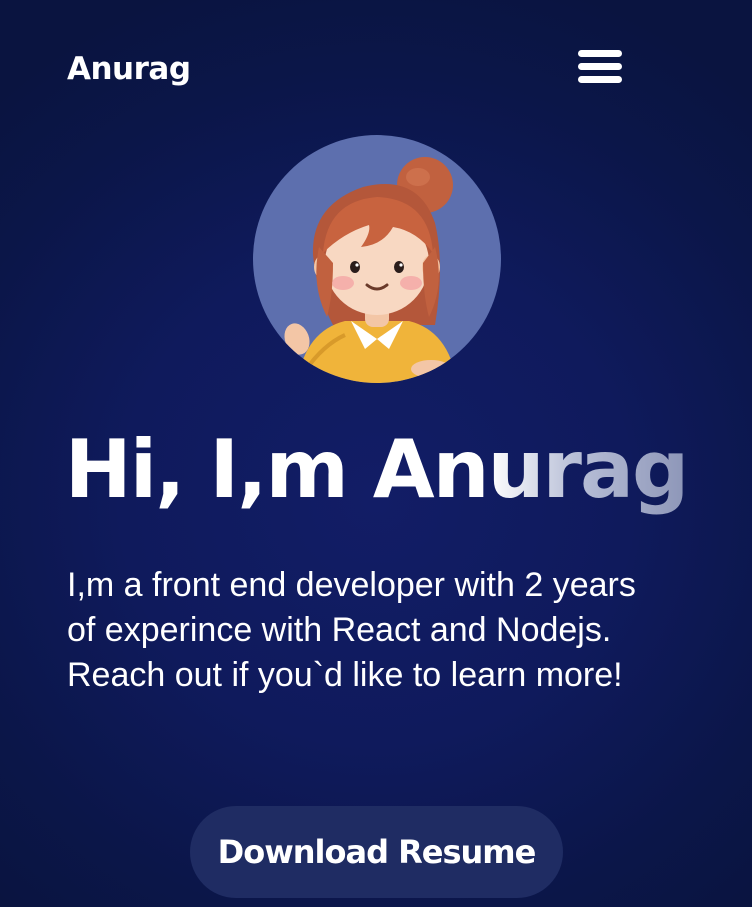  What do you see at coordinates (370, 270) in the screenshot?
I see `cartoon-girl-avatar-icon` at bounding box center [370, 270].